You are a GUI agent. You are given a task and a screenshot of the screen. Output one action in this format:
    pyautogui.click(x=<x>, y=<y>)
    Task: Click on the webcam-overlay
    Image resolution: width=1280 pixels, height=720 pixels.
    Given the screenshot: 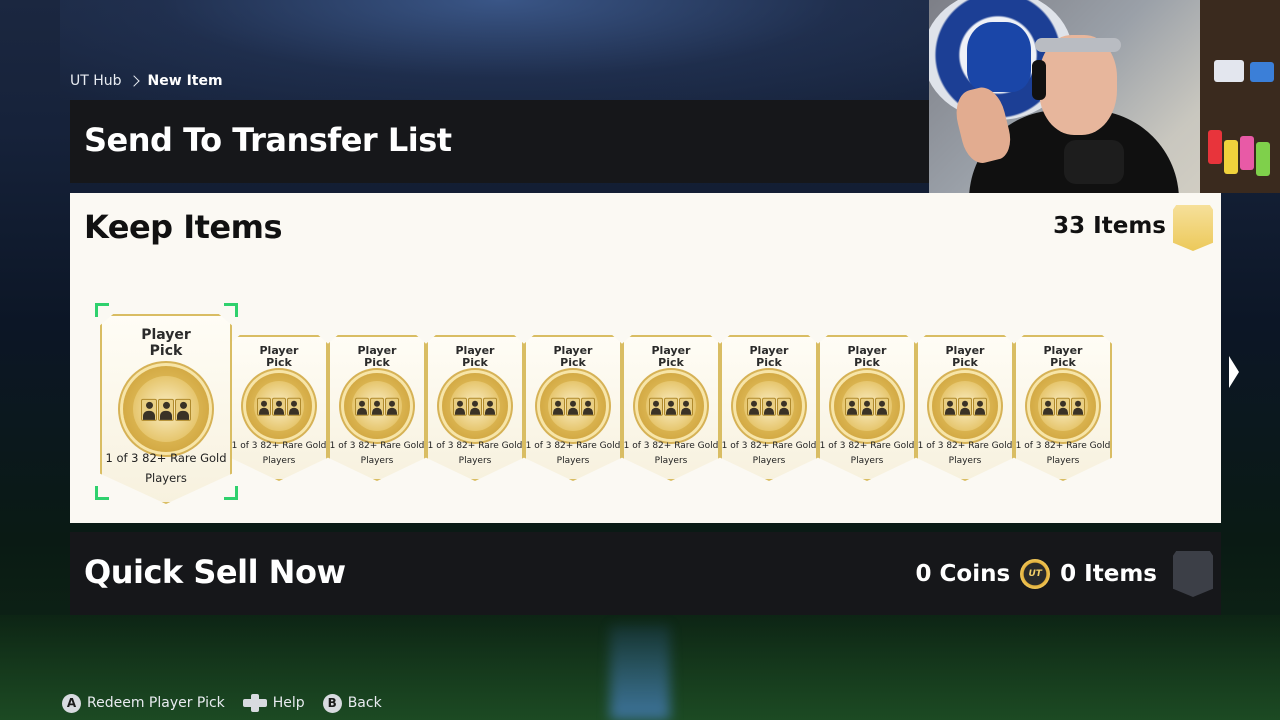 What is the action you would take?
    pyautogui.click(x=1104, y=96)
    